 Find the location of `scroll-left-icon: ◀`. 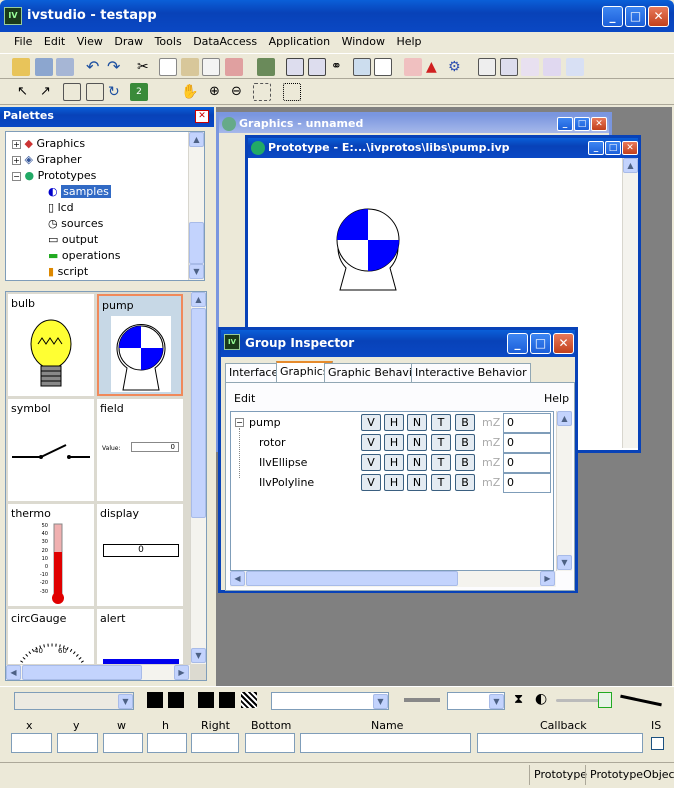

scroll-left-icon: ◀ is located at coordinates (237, 578).